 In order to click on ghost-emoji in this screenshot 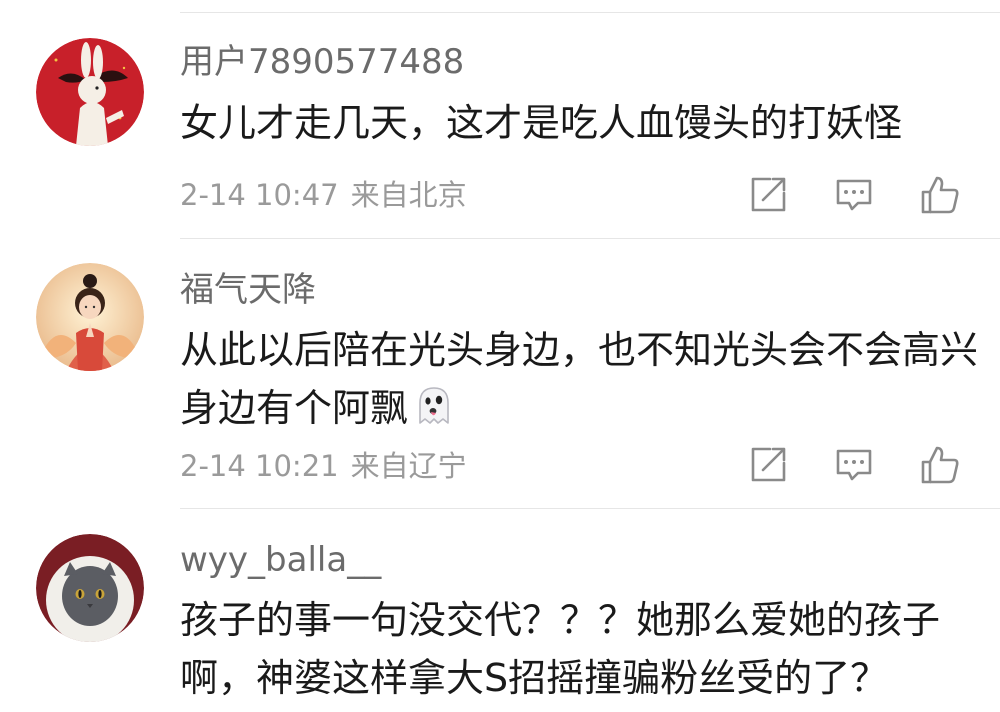, I will do `click(434, 405)`.